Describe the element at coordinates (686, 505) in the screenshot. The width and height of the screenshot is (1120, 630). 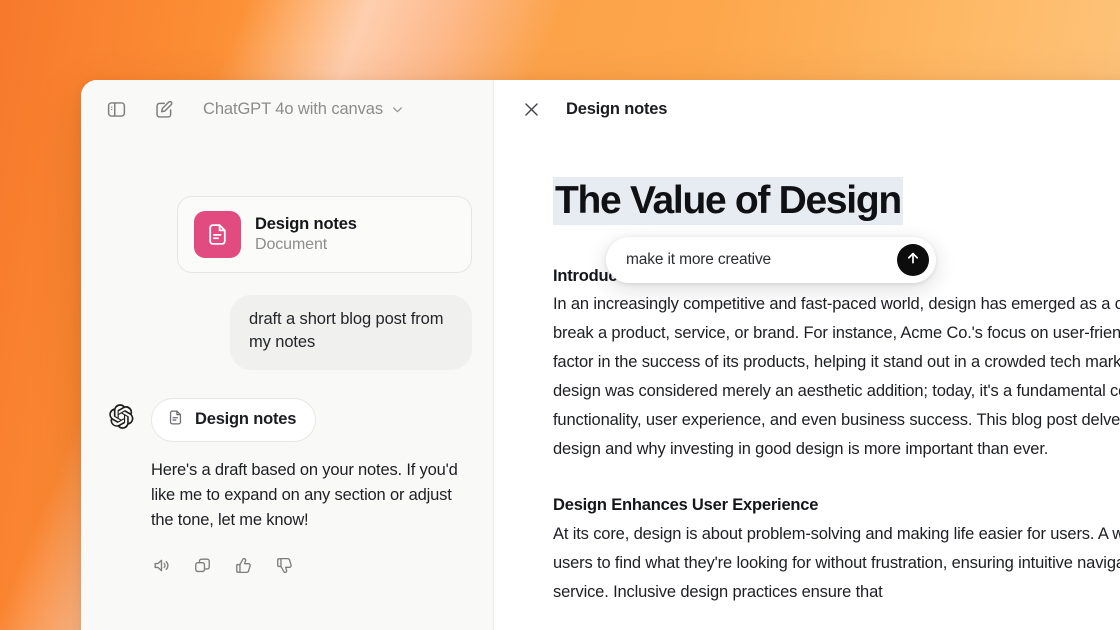
I see `section-heading-2: Design Enhances User Experience` at that location.